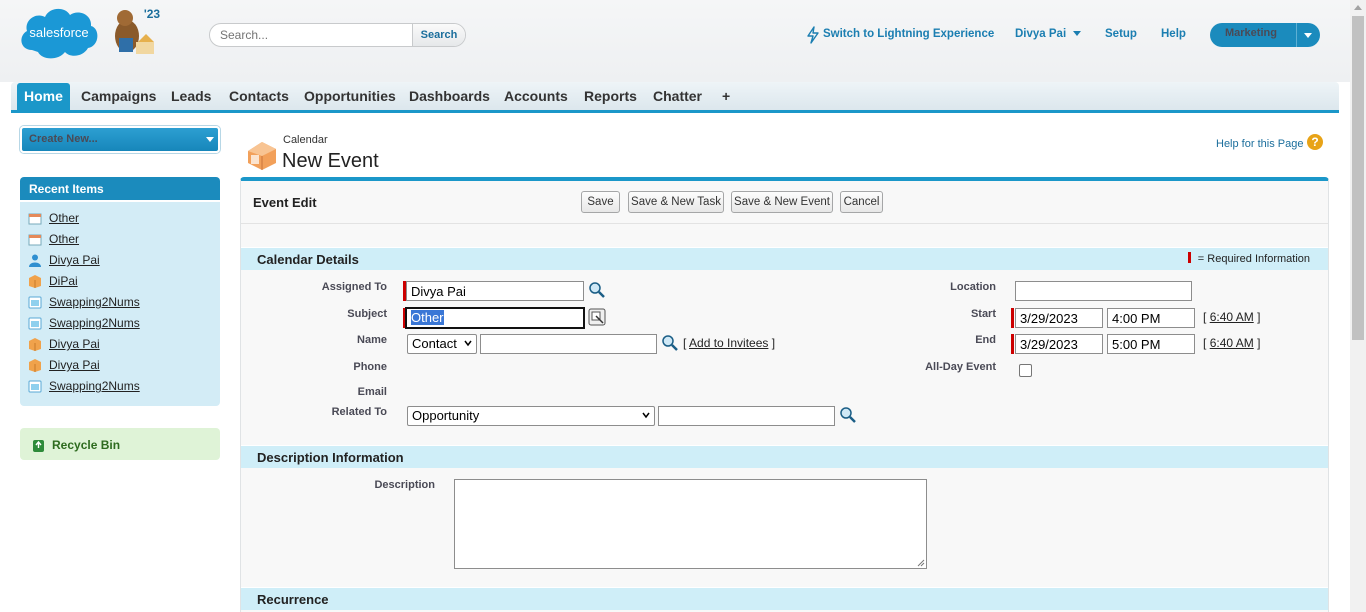 Image resolution: width=1366 pixels, height=612 pixels. I want to click on subject-field: Other, so click(495, 318).